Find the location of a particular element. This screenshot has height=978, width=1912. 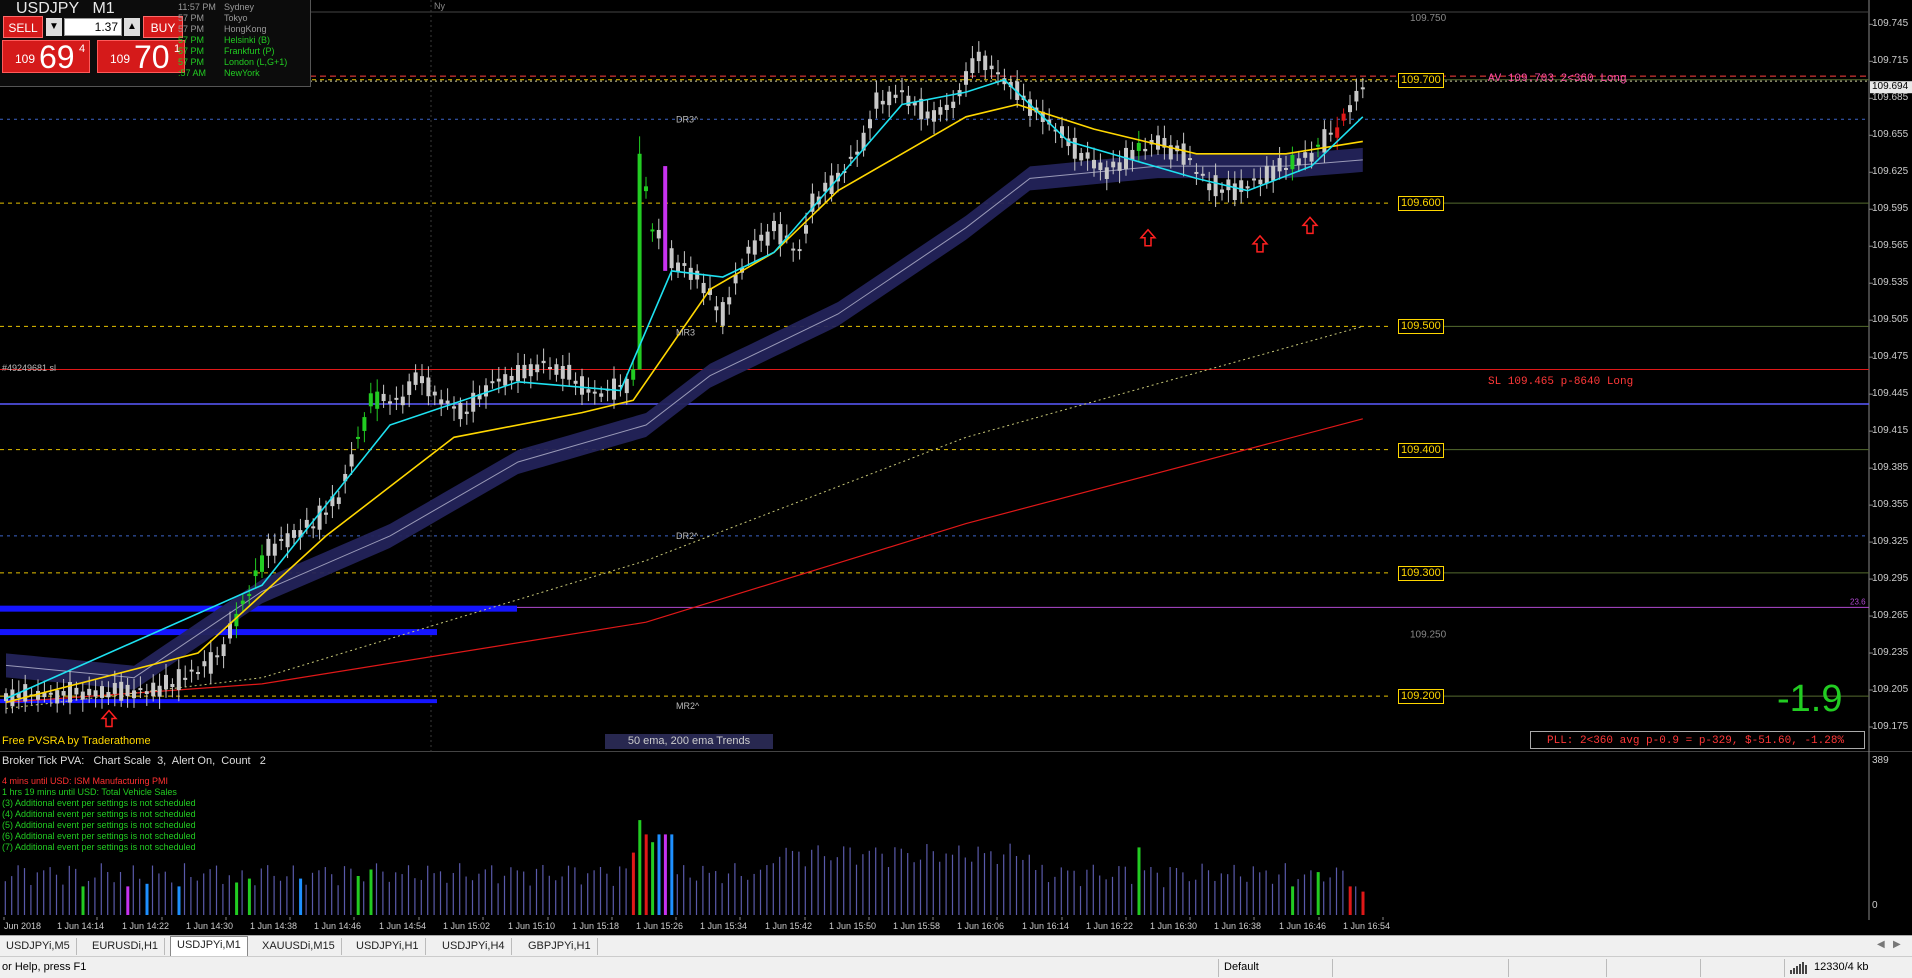

tab-usdjpyi-m1: USDJPYi,M1 is located at coordinates (209, 946).